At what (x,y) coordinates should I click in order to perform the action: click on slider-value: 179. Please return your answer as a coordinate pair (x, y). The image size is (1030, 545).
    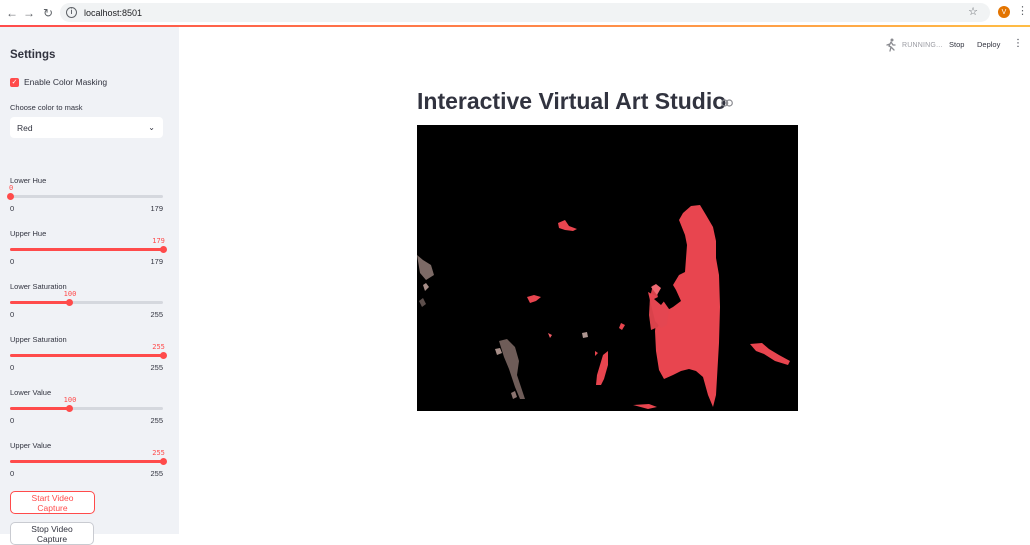
    Looking at the image, I should click on (158, 241).